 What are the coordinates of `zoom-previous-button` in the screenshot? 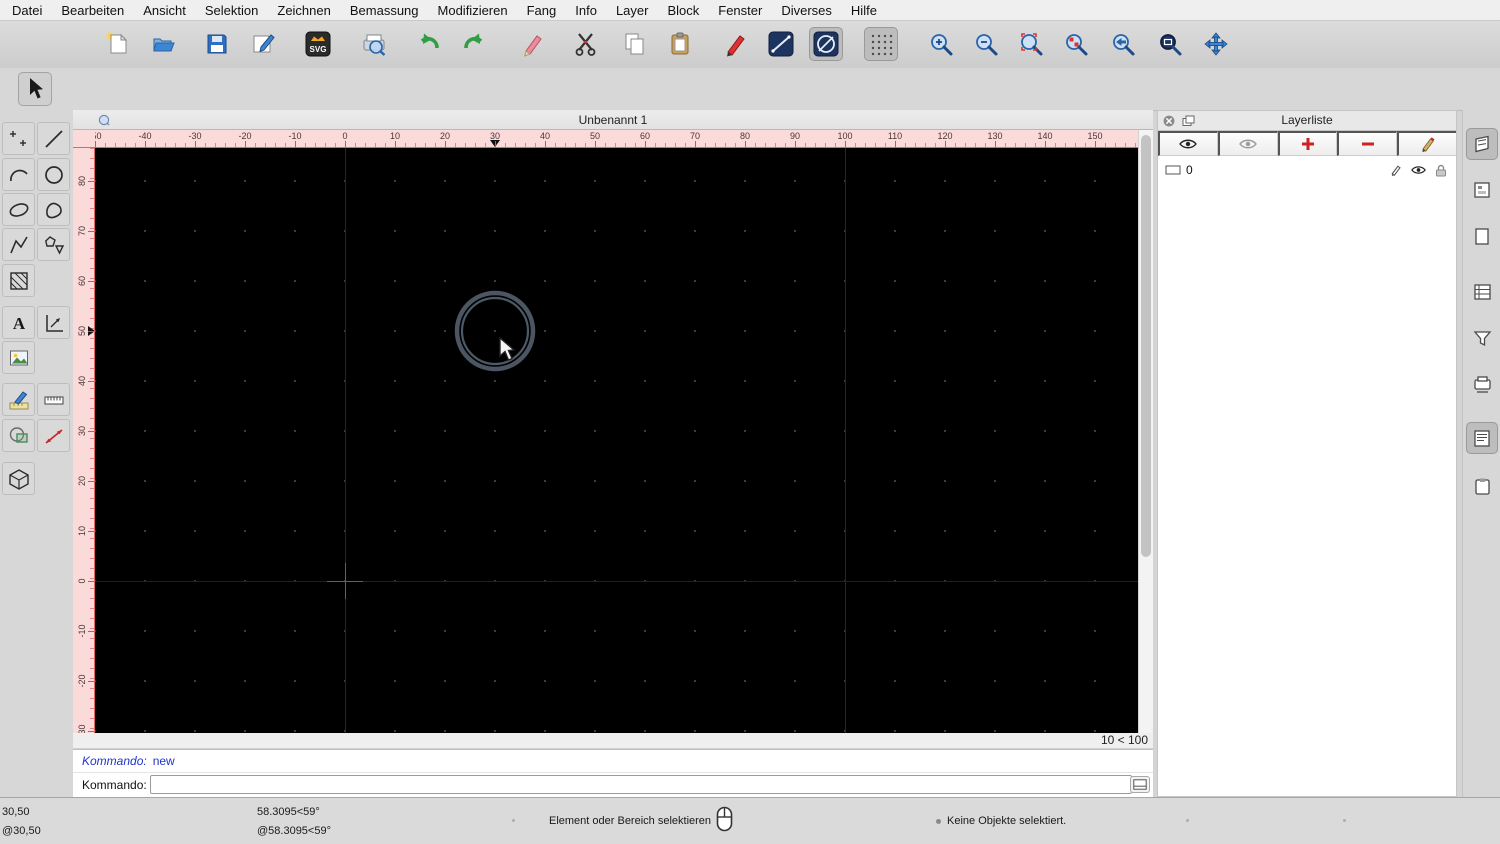 It's located at (1123, 44).